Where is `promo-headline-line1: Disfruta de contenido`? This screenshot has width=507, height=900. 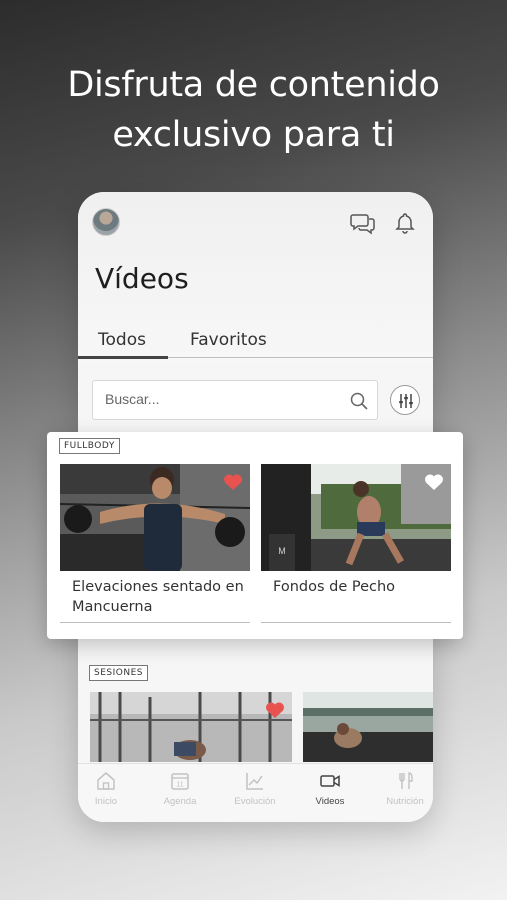 promo-headline-line1: Disfruta de contenido is located at coordinates (253, 85).